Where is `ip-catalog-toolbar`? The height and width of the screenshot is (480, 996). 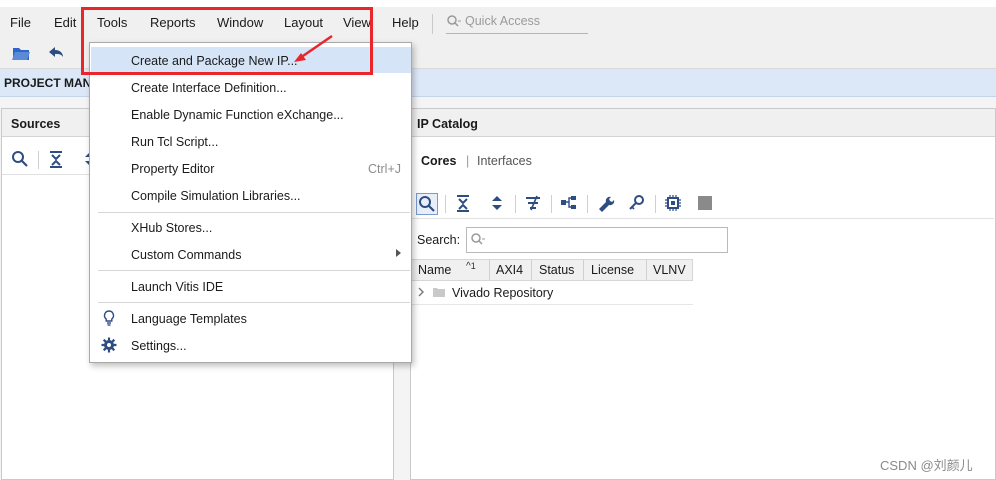
ip-catalog-toolbar is located at coordinates (702, 204).